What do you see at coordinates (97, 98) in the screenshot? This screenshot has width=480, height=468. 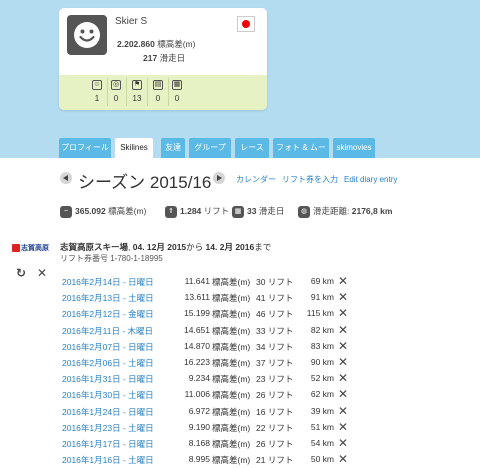 I see `mini-stat-value: 1` at bounding box center [97, 98].